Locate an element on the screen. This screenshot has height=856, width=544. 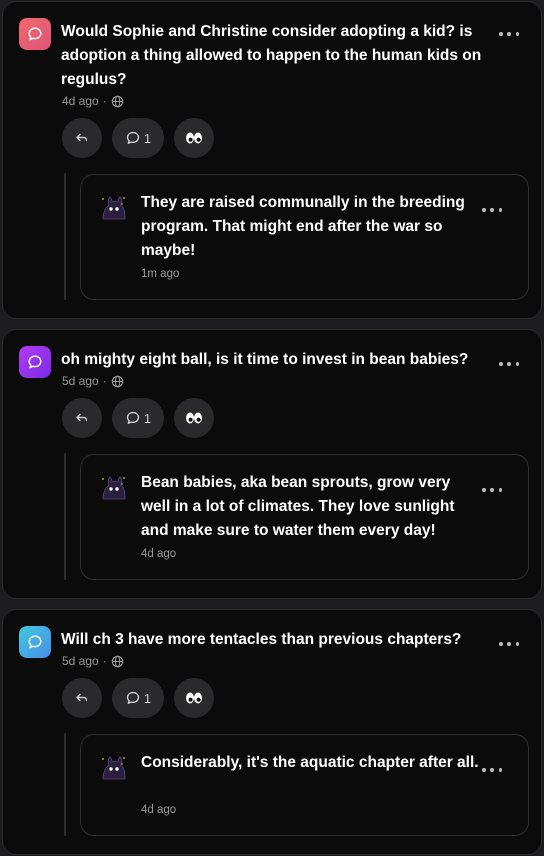
reply-time: 1m ago is located at coordinates (160, 274).